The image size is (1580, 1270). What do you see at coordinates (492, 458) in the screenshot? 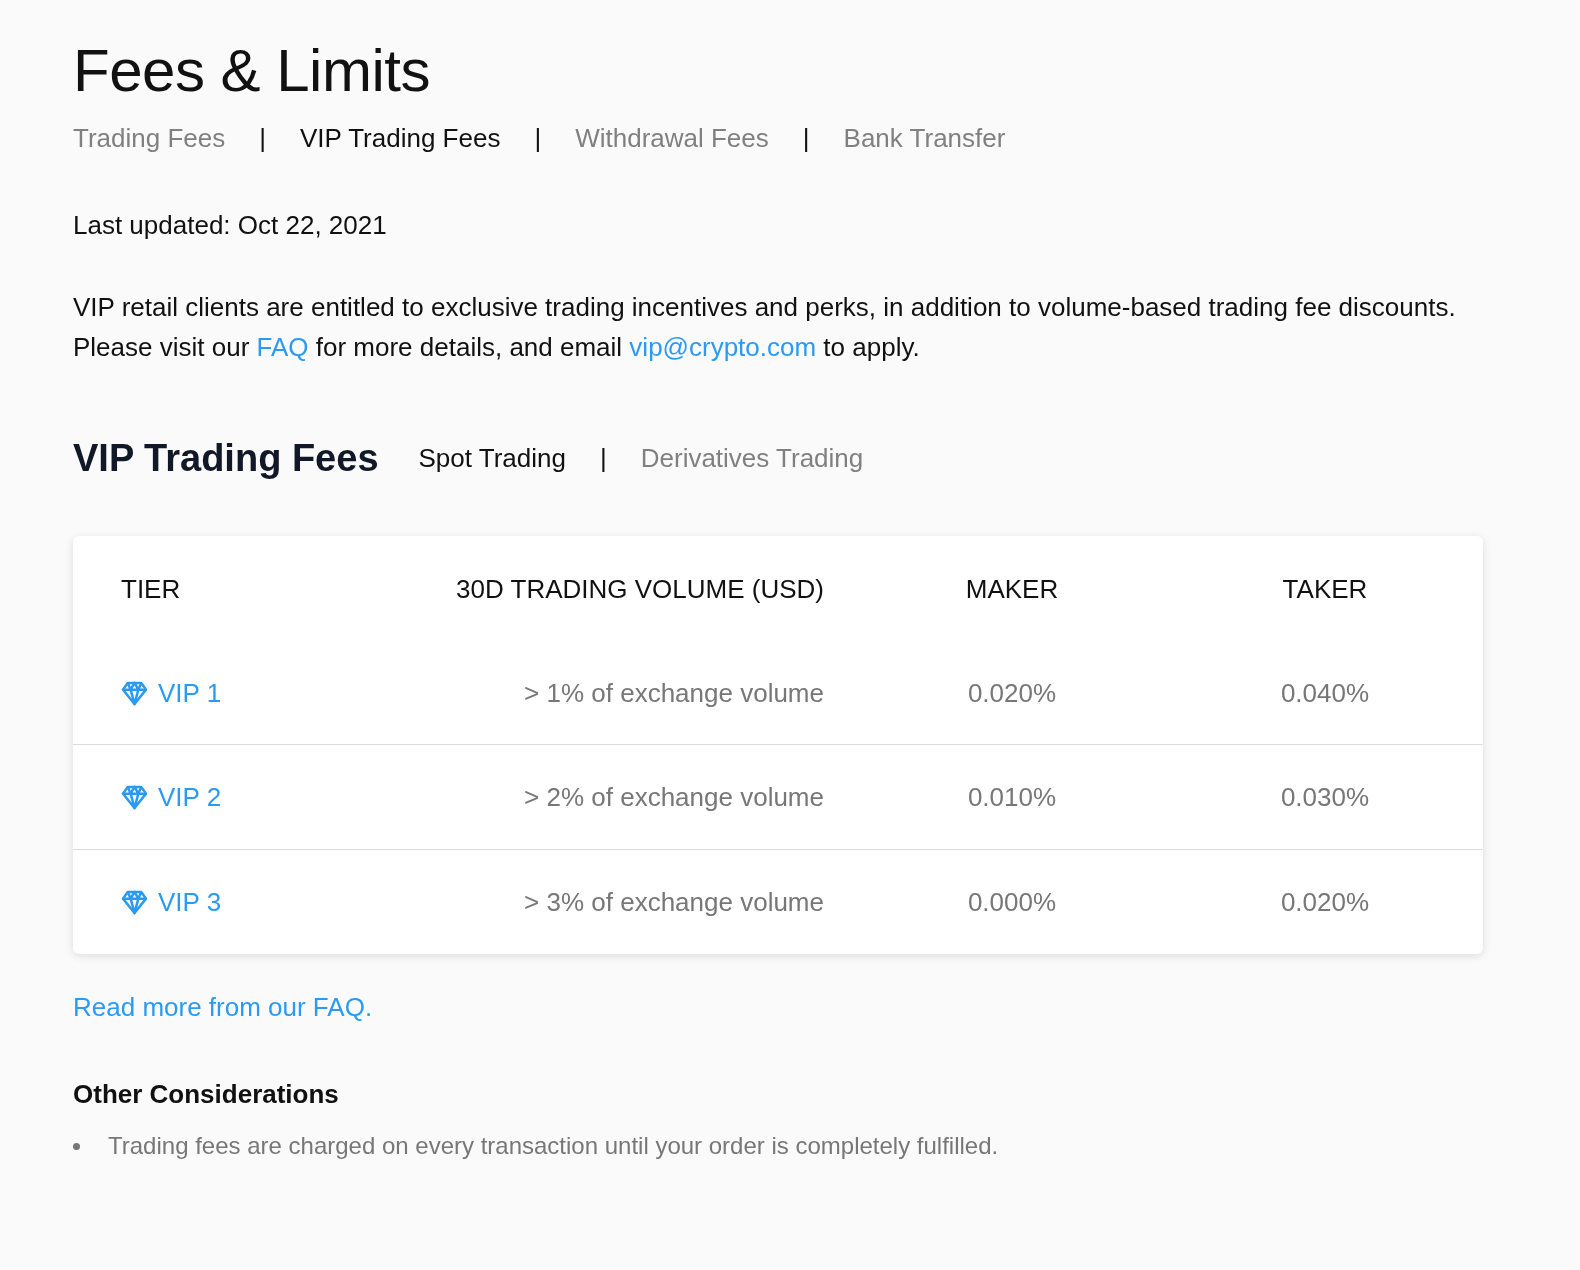
I see `tab: Spot Trading` at bounding box center [492, 458].